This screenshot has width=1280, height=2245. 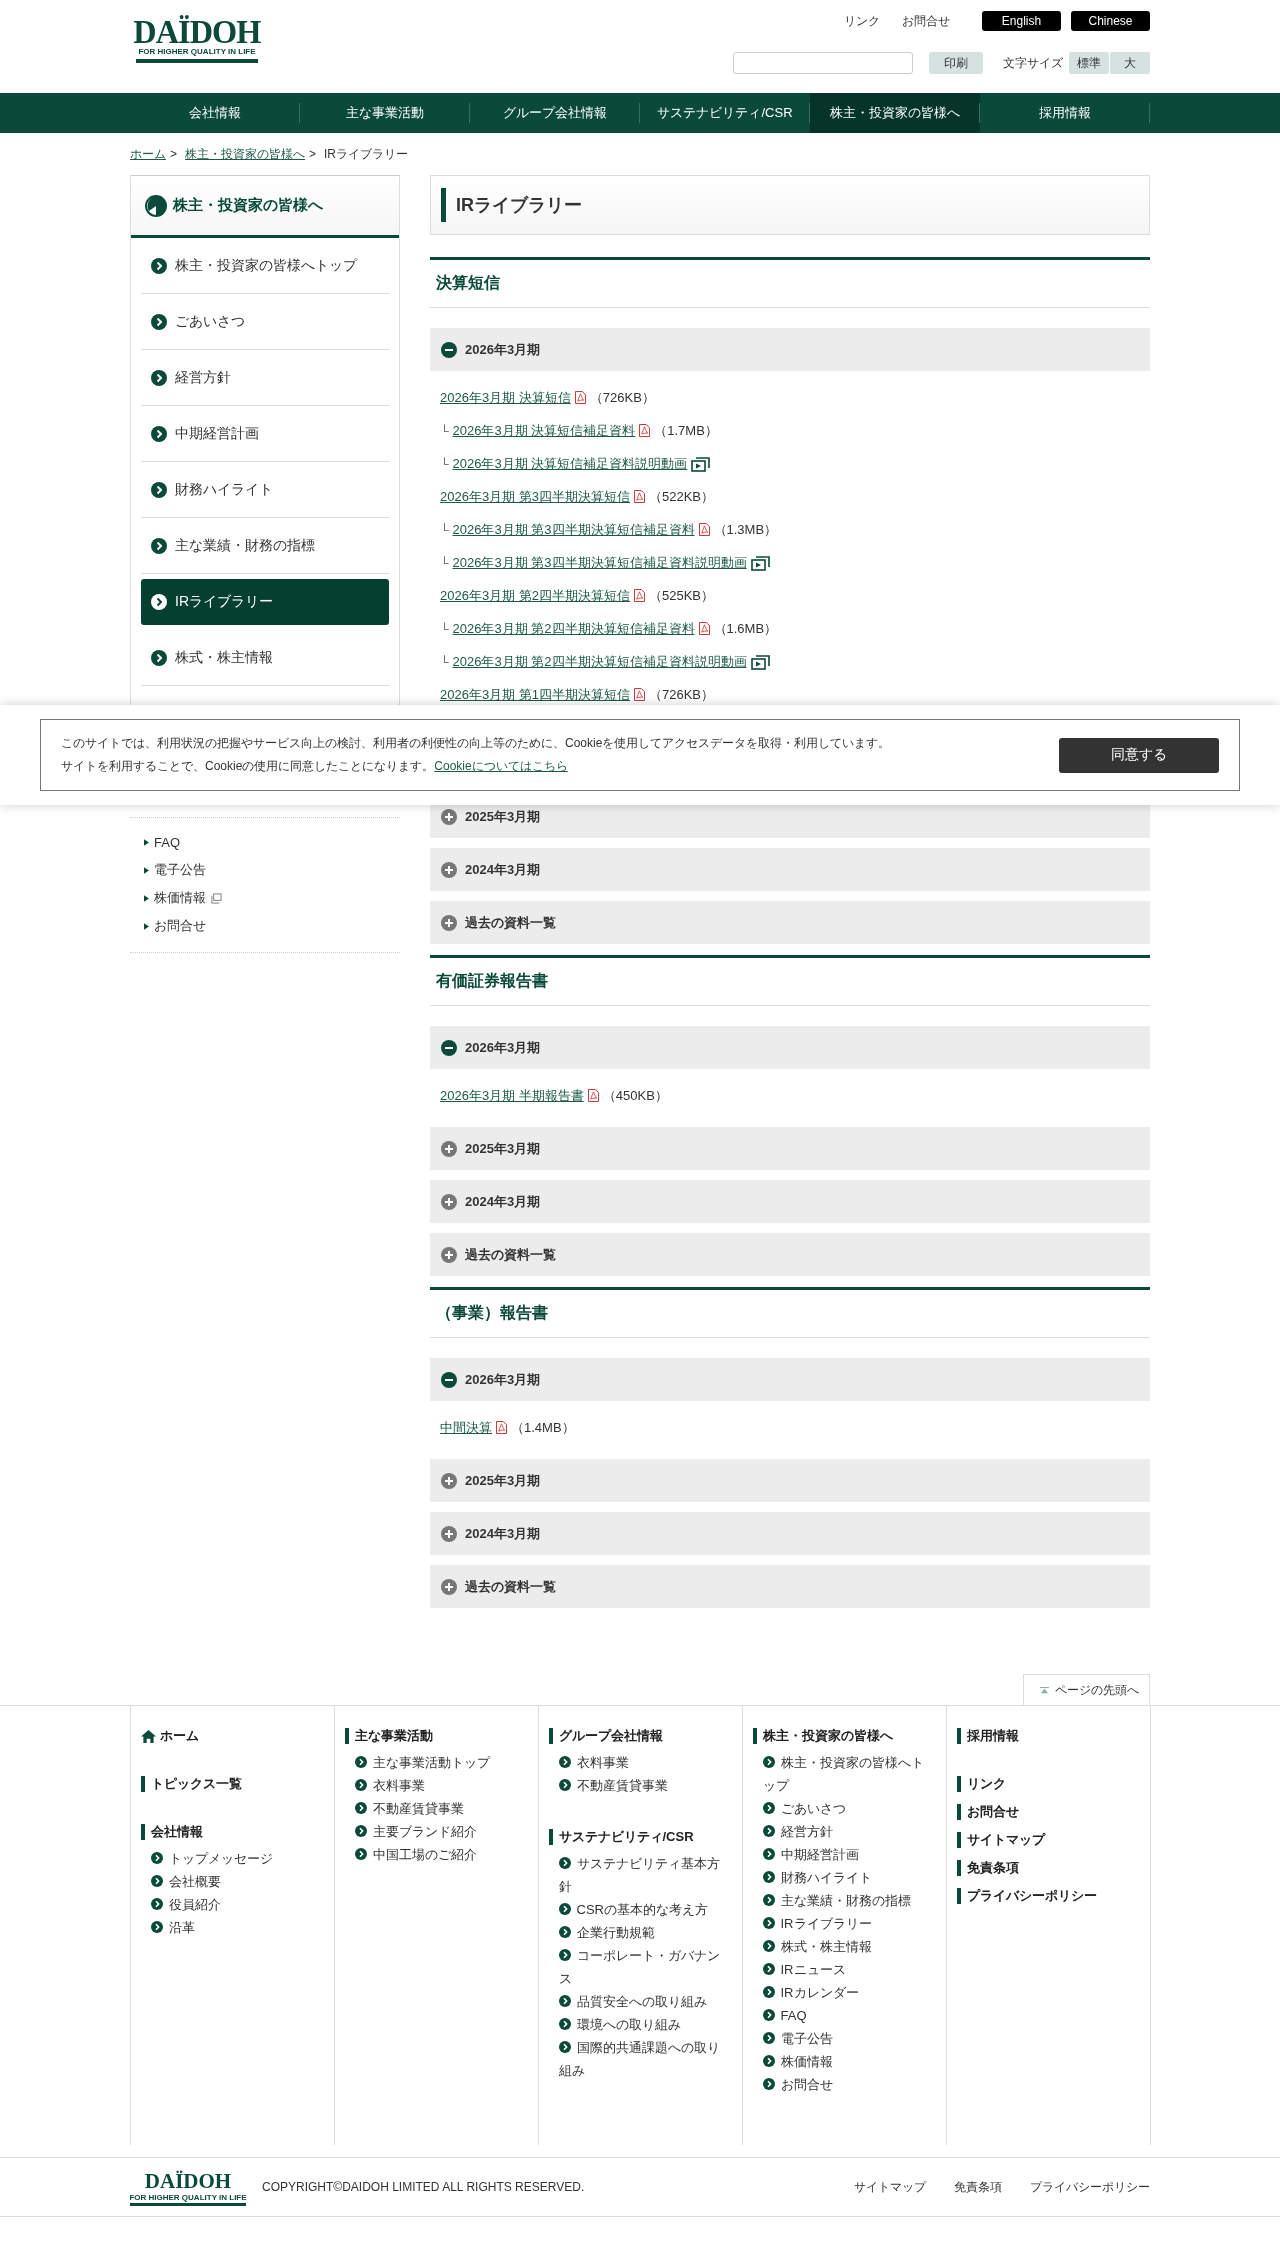 What do you see at coordinates (245, 154) in the screenshot?
I see `breadcrumb-link: 株主・投資家の皆様へ` at bounding box center [245, 154].